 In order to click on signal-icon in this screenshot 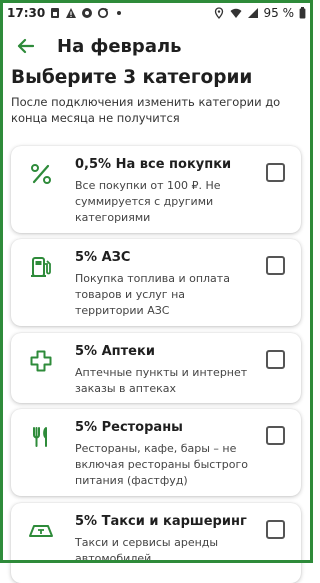, I will do `click(252, 13)`.